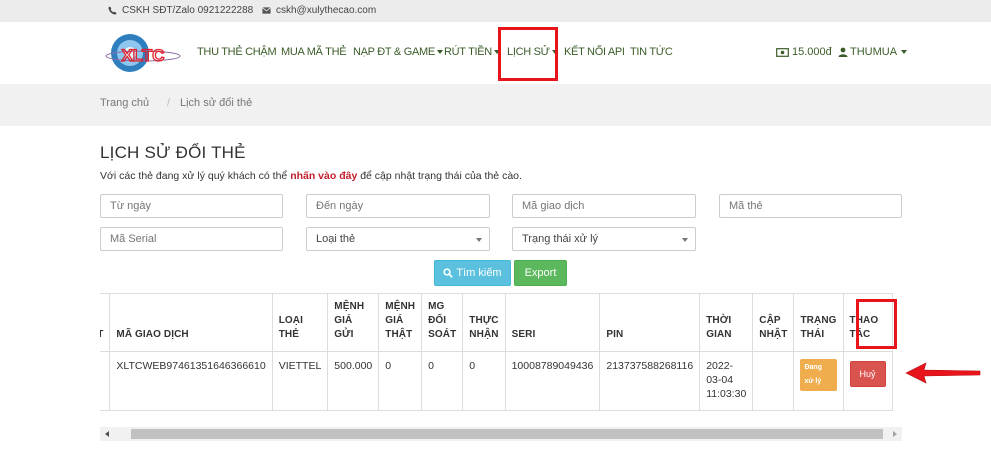  I want to click on phone-text: CSKH SĐT/Zalo 0921222288, so click(188, 10).